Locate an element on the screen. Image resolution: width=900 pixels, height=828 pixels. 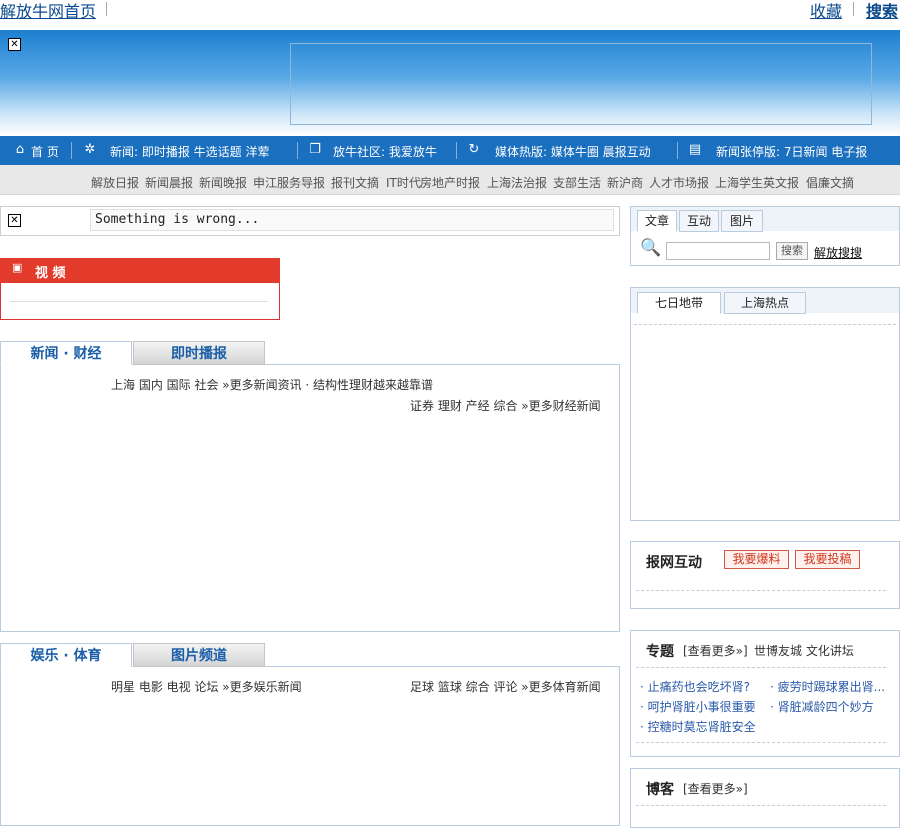
finance-links: 证券 理财 产经 综合 »更多财经新闻 is located at coordinates (505, 405).